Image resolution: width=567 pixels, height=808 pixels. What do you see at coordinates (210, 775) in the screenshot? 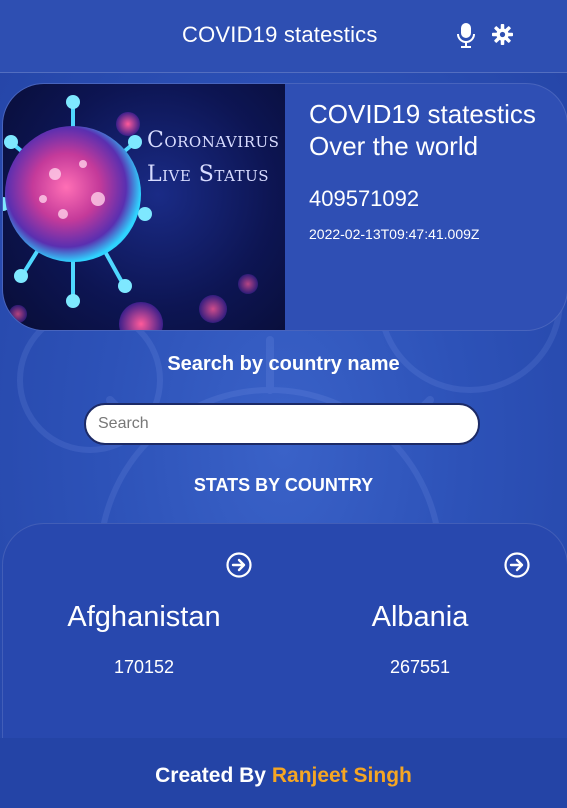
I see `footer-prefix: Created By` at bounding box center [210, 775].